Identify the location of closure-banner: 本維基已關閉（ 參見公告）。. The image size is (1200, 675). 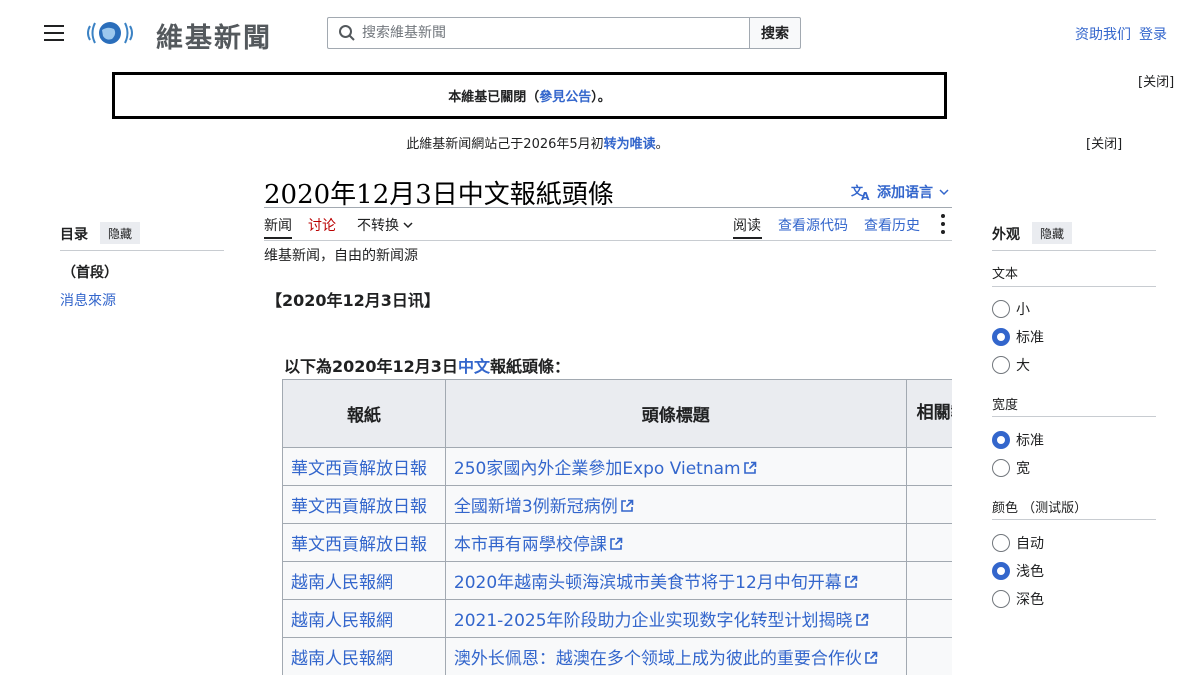
(529, 95).